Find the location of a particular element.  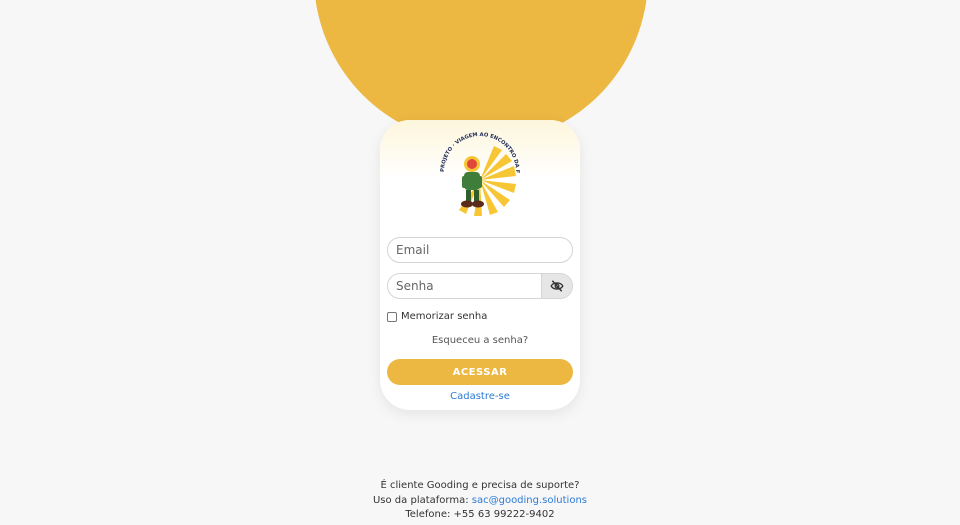

support-email-line: Uso da plataforma: sac@gooding.solutions is located at coordinates (480, 501).